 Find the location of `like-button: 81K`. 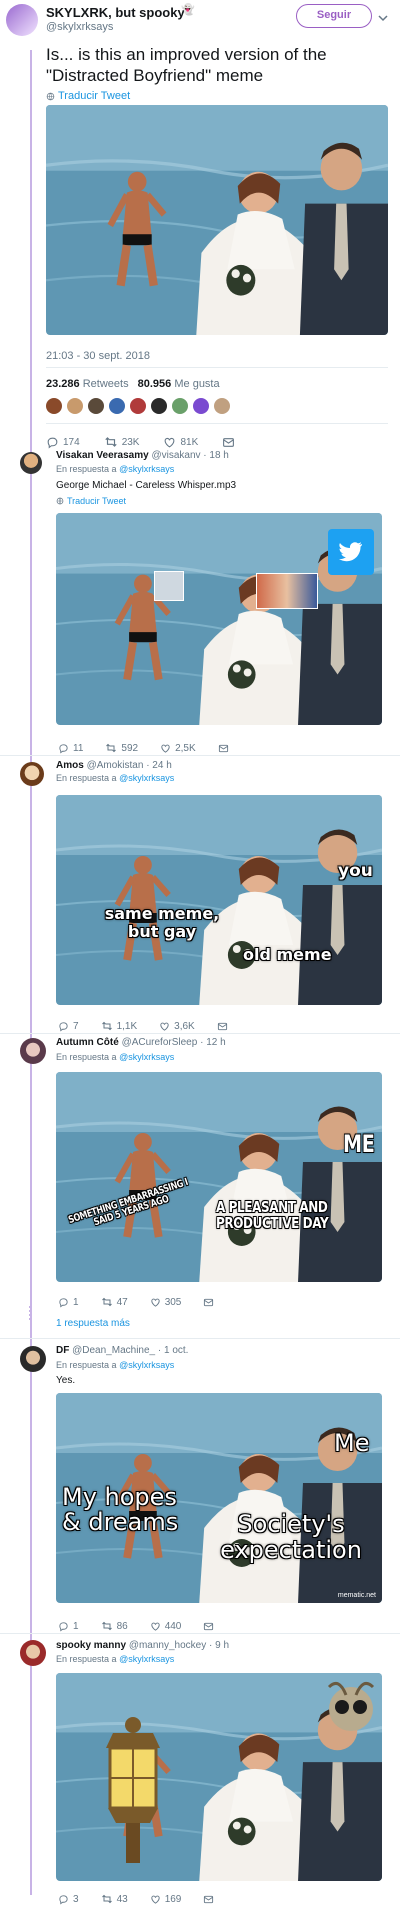

like-button: 81K is located at coordinates (180, 442).